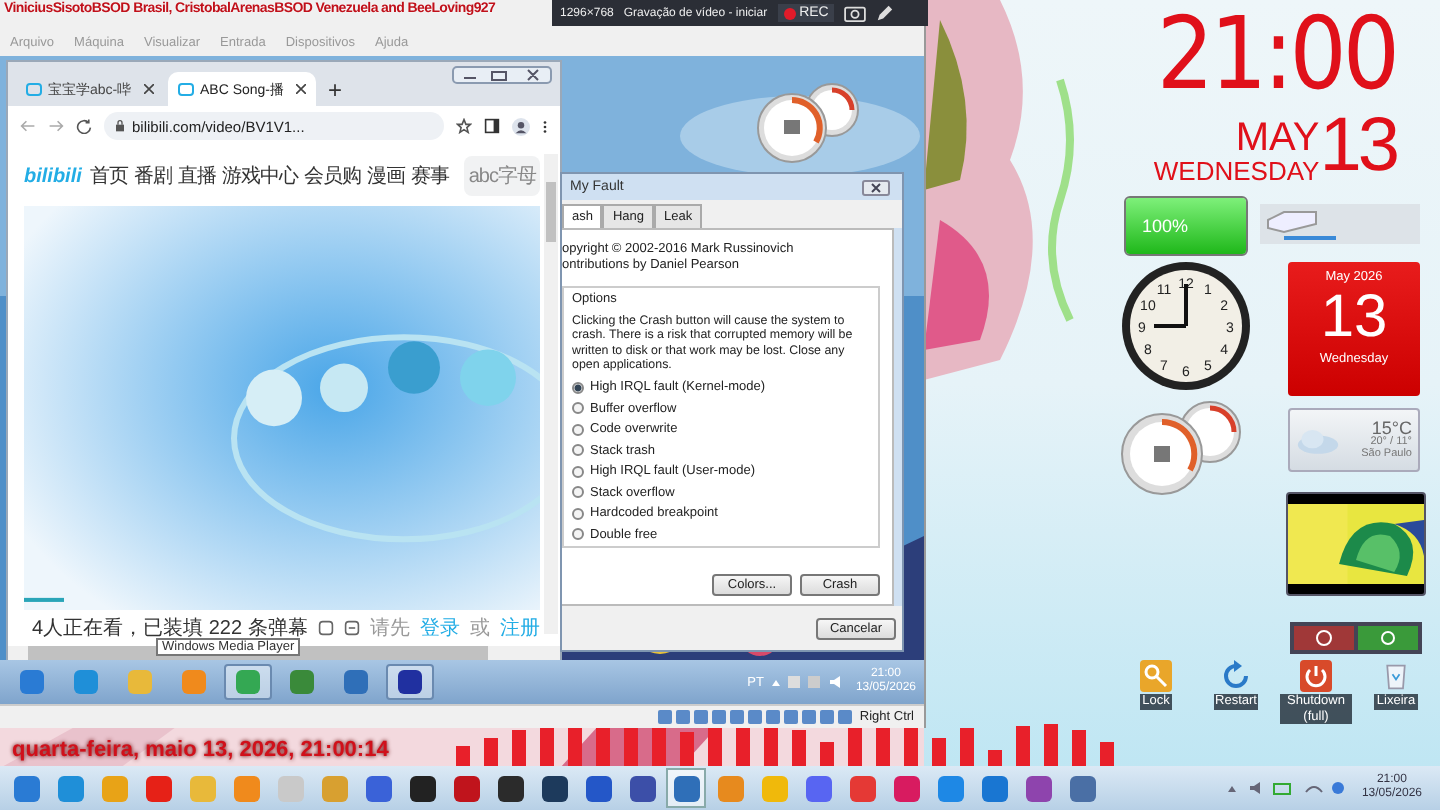  I want to click on tray-icons, so click(1285, 788).